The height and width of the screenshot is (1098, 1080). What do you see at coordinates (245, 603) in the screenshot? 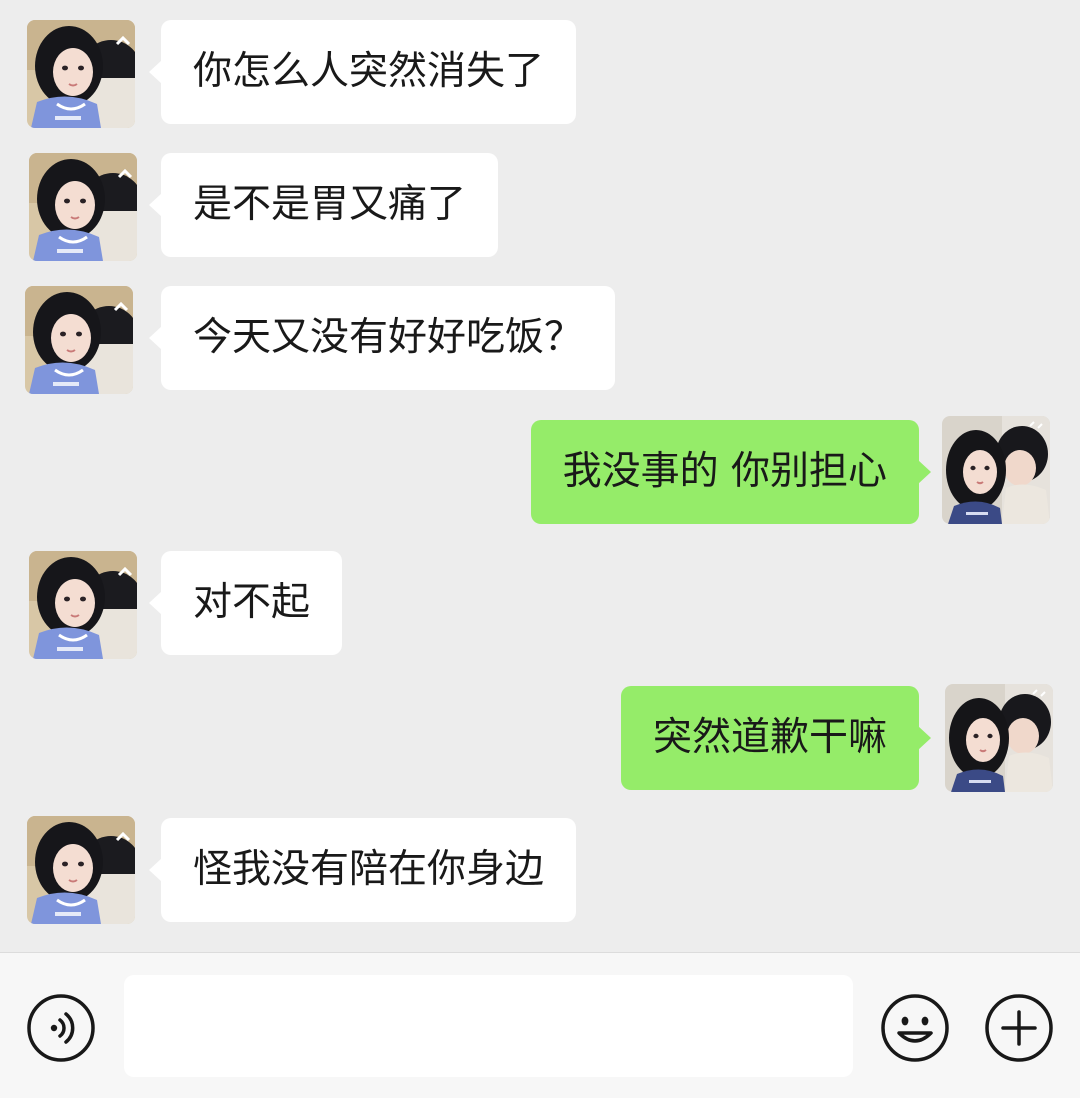
I see `incoming-message-bubble: 对不起` at bounding box center [245, 603].